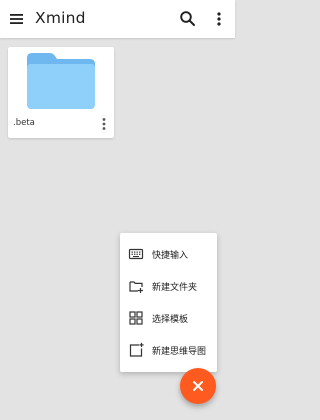 This screenshot has width=320, height=420. What do you see at coordinates (61, 81) in the screenshot?
I see `folder-icon` at bounding box center [61, 81].